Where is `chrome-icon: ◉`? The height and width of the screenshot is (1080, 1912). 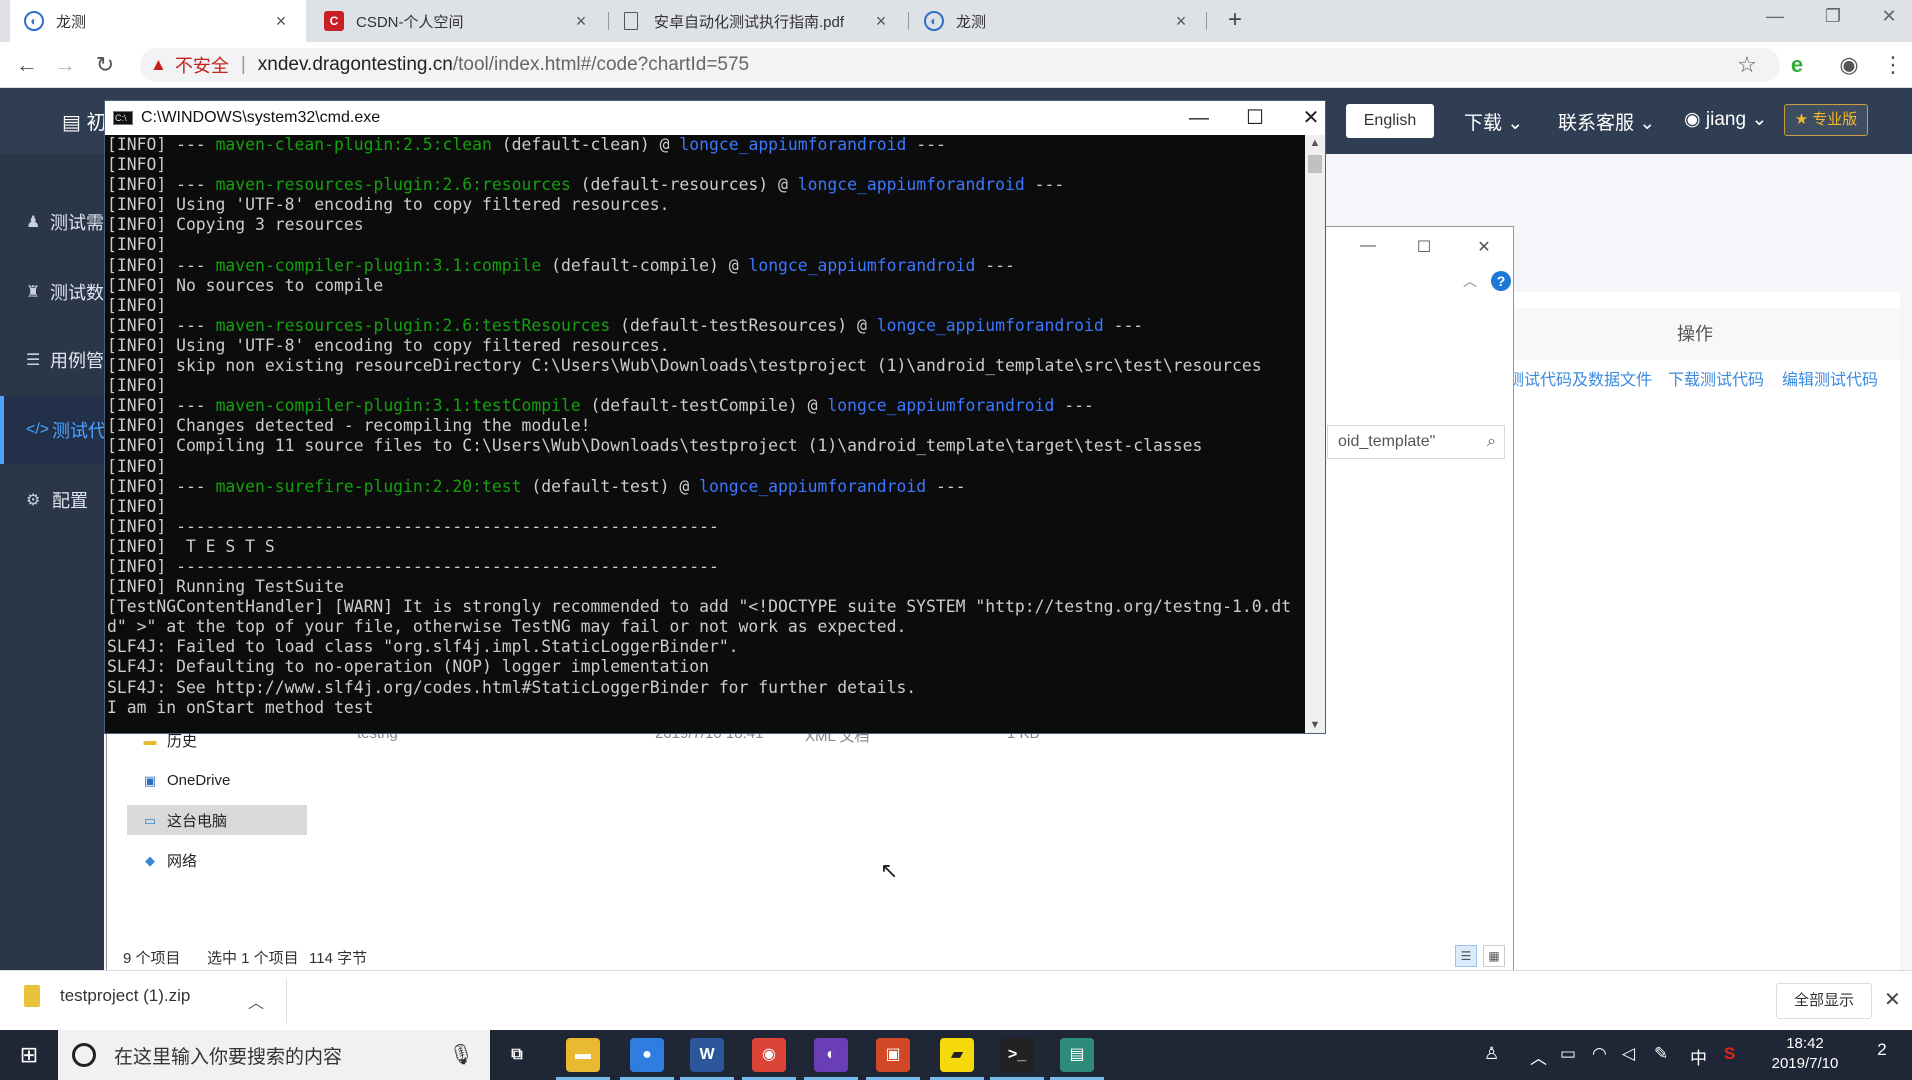 chrome-icon: ◉ is located at coordinates (769, 1059).